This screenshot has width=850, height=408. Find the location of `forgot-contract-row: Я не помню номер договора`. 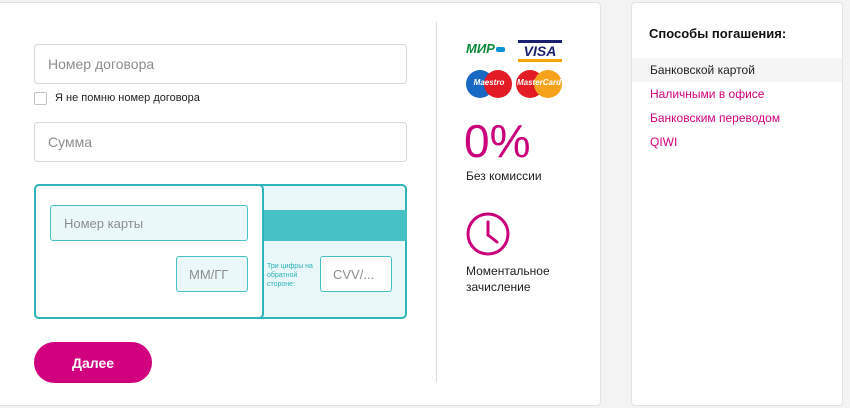

forgot-contract-row: Я не помню номер договора is located at coordinates (117, 98).